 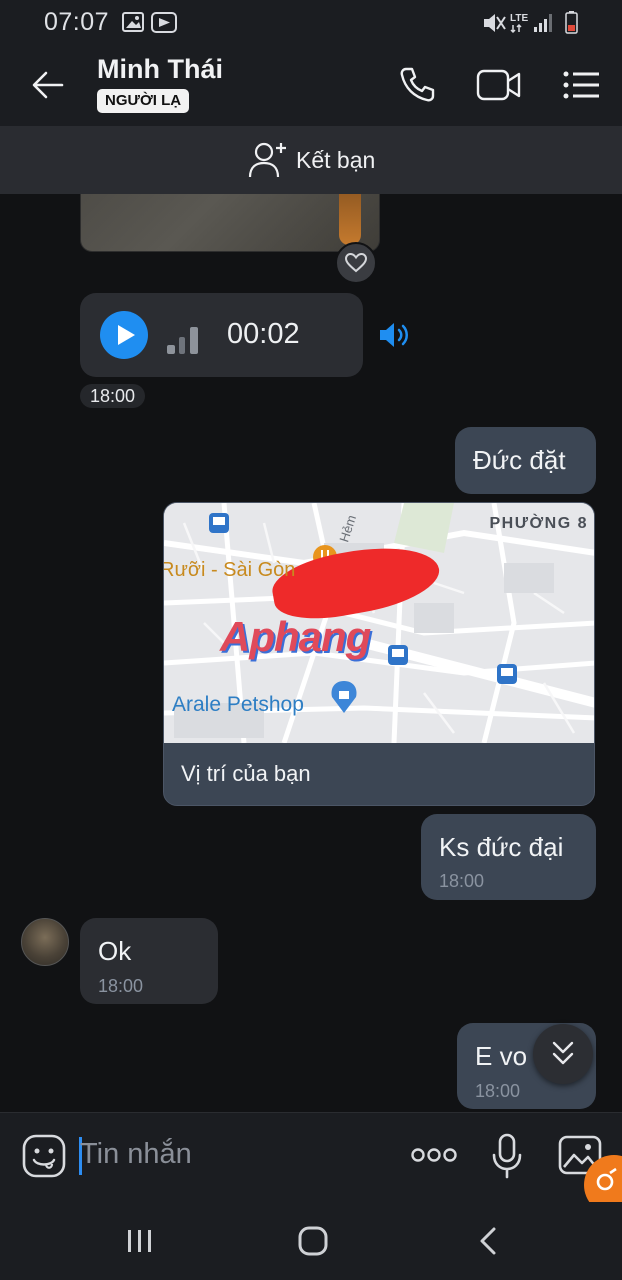 I want to click on add-friend-button: Kết bạn, so click(x=311, y=160).